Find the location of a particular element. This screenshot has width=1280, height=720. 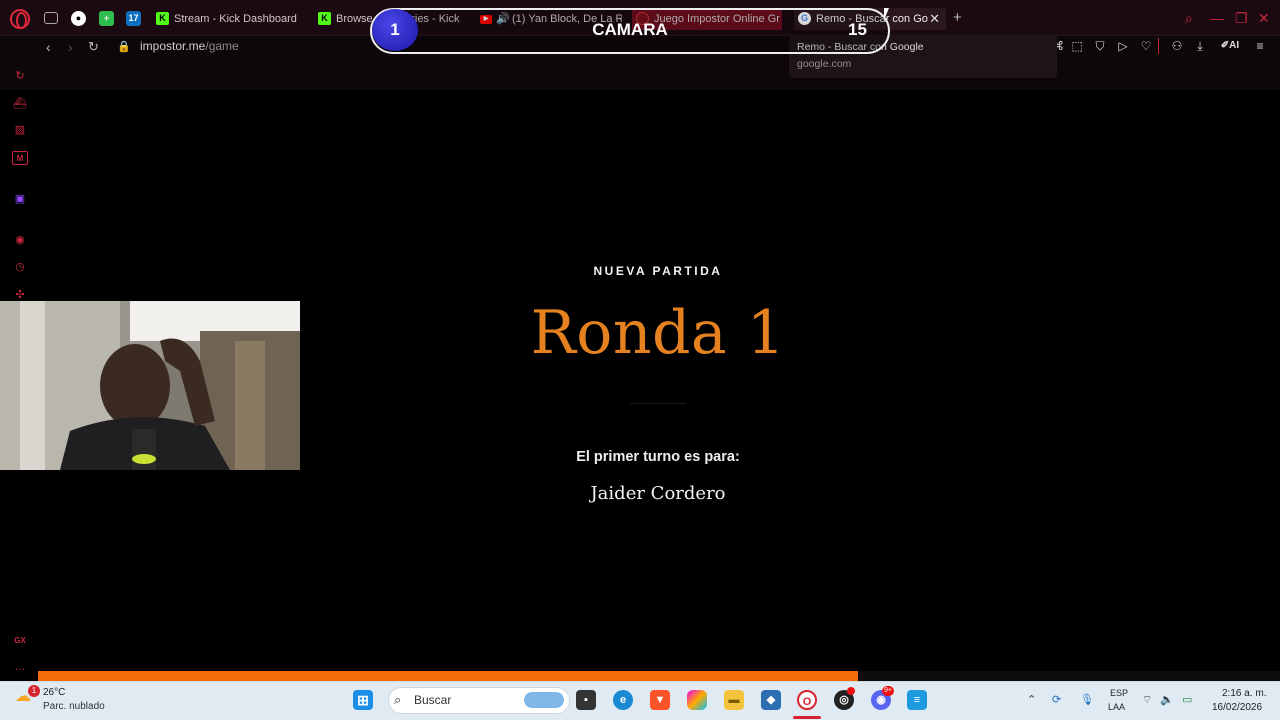

webcam-image is located at coordinates (150, 385).